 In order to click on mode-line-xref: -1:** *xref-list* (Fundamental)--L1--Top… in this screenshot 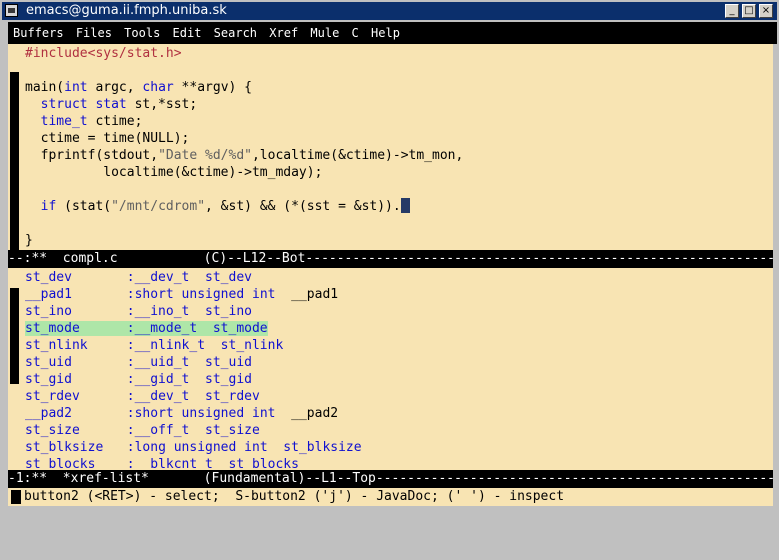, I will do `click(390, 479)`.